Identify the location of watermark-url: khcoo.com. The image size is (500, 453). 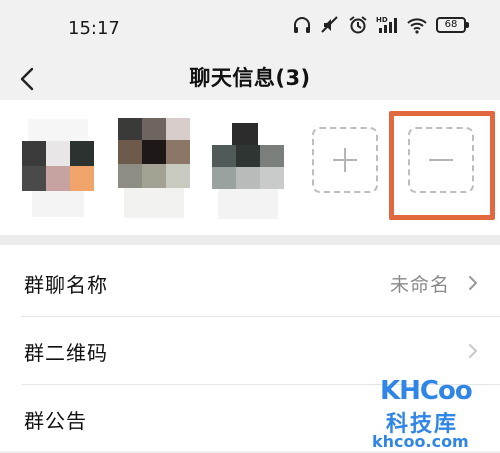
(420, 441).